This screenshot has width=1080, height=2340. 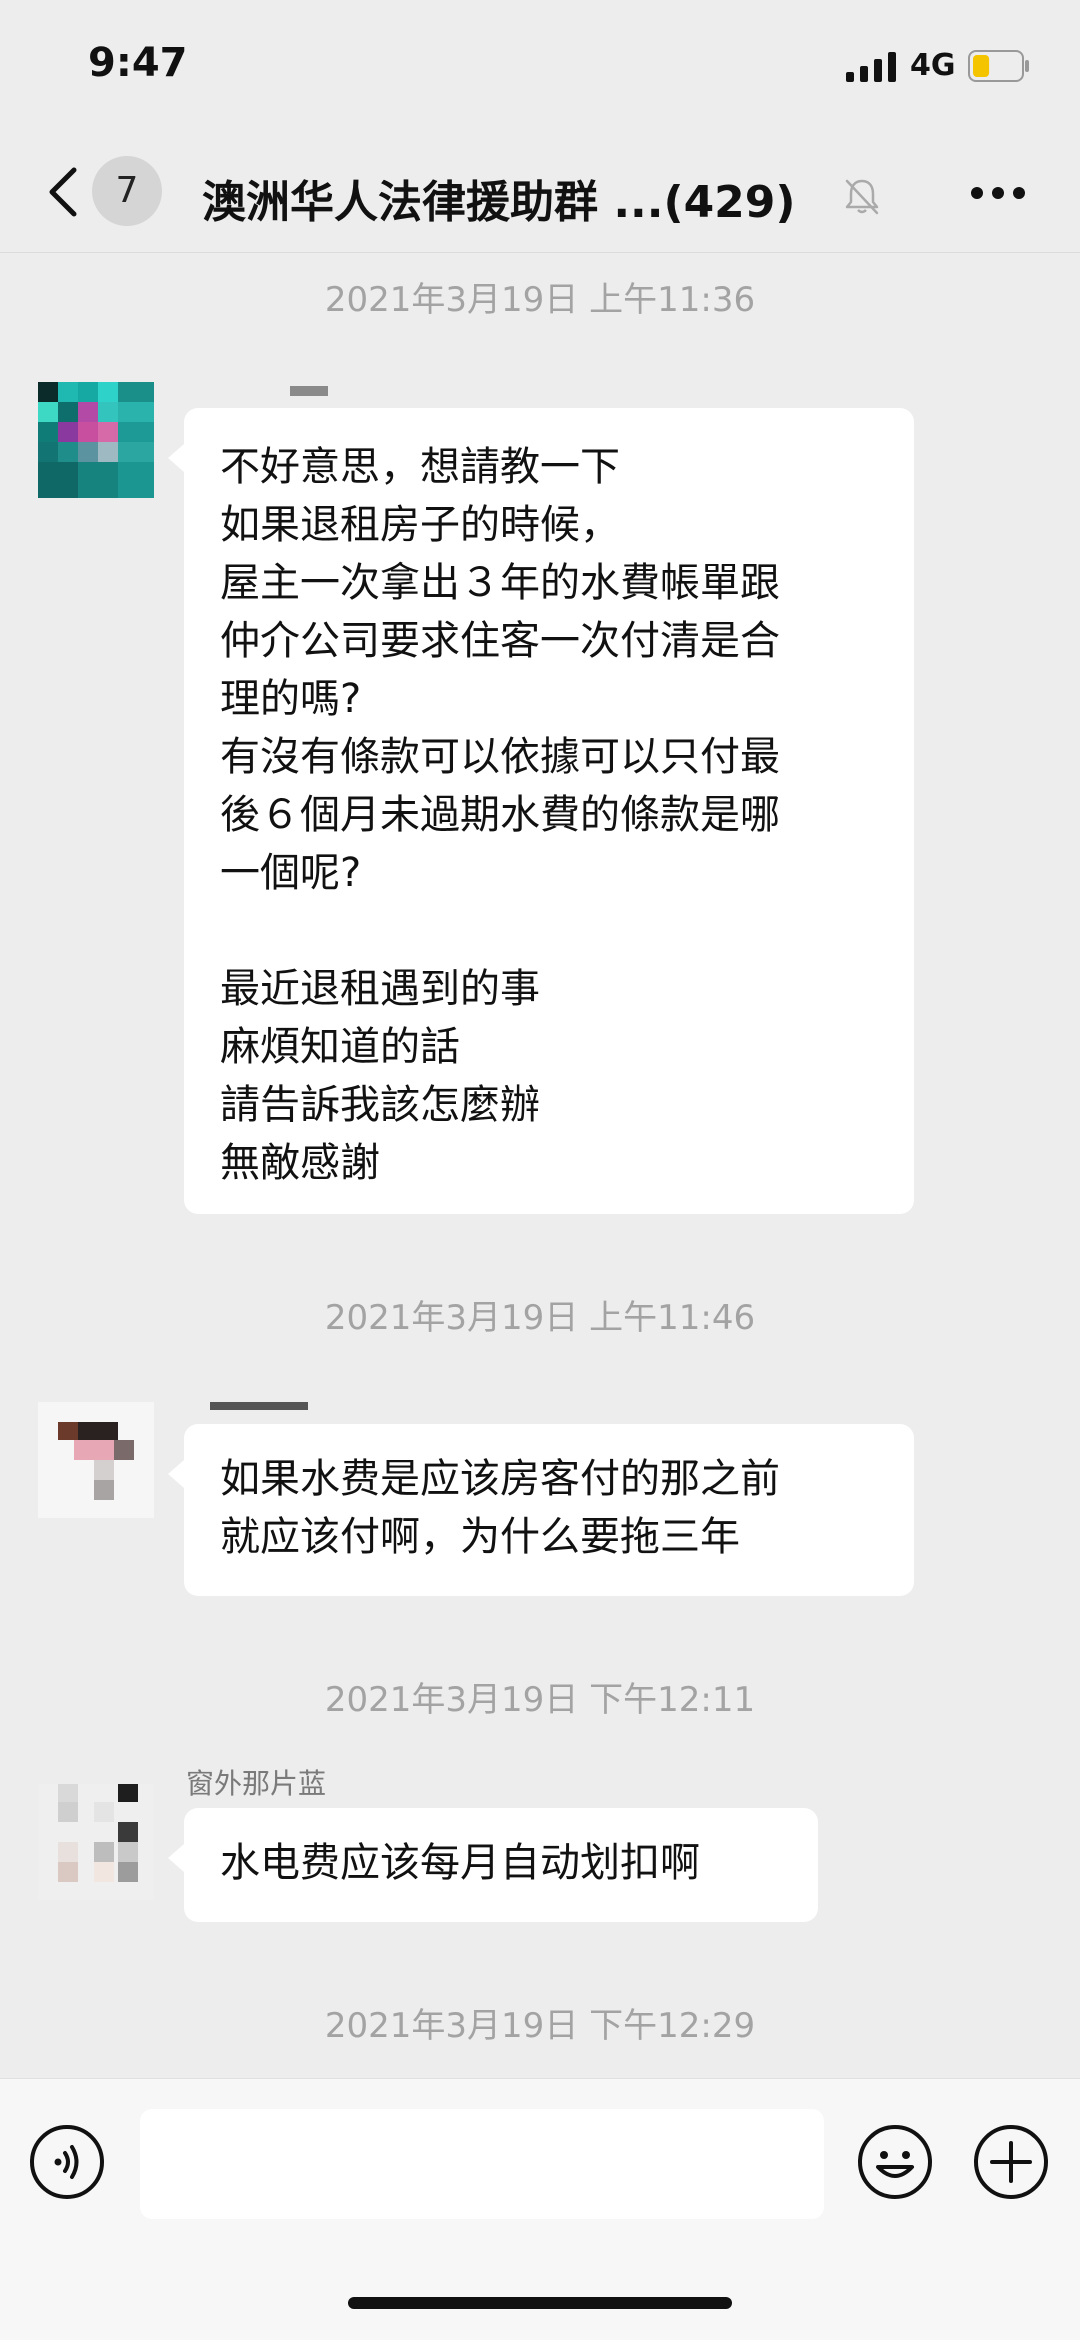 What do you see at coordinates (540, 300) in the screenshot?
I see `message-timestamp: 2021年3月19日 上午11:36` at bounding box center [540, 300].